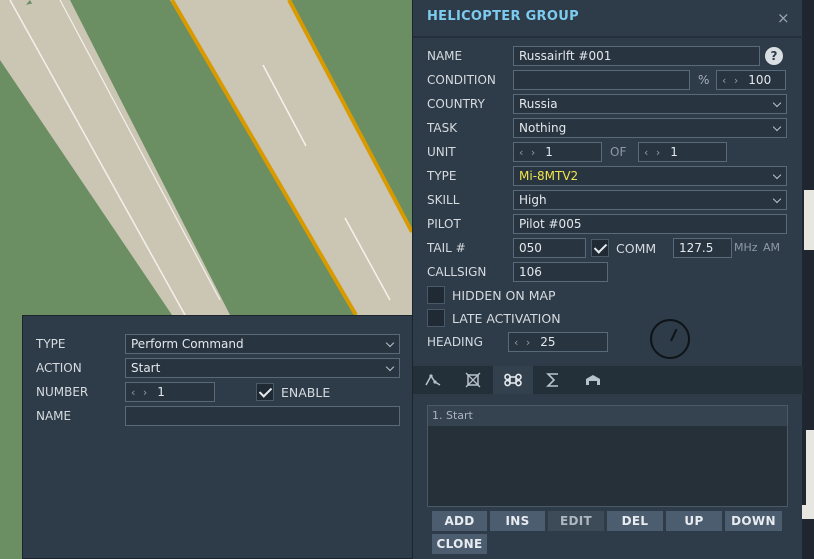  I want to click on close-icon: ×, so click(783, 18).